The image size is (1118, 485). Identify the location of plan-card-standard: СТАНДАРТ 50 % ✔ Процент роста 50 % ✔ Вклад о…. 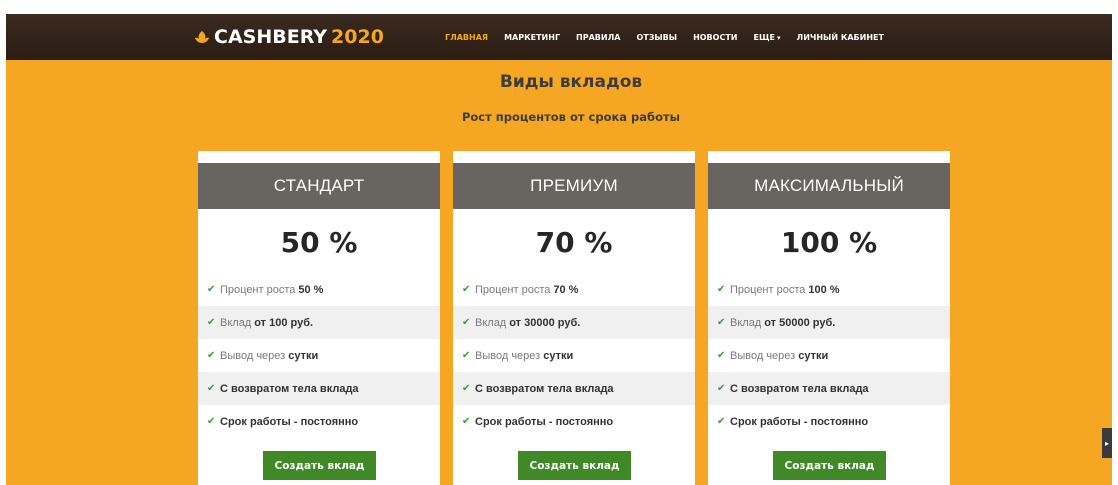
(319, 318).